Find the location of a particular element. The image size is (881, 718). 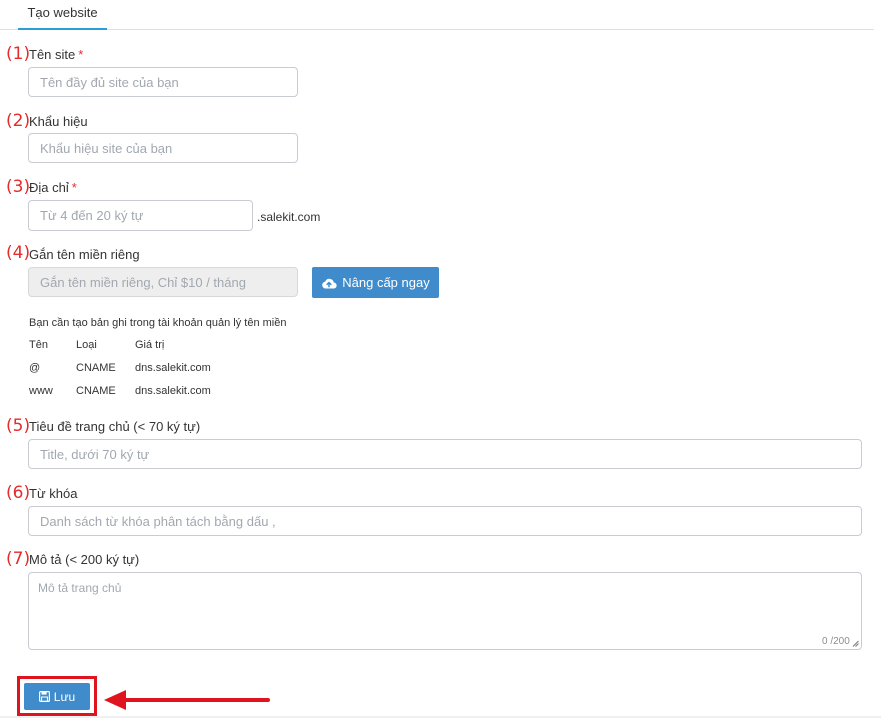

annotation-number-3: (3) is located at coordinates (18, 187).